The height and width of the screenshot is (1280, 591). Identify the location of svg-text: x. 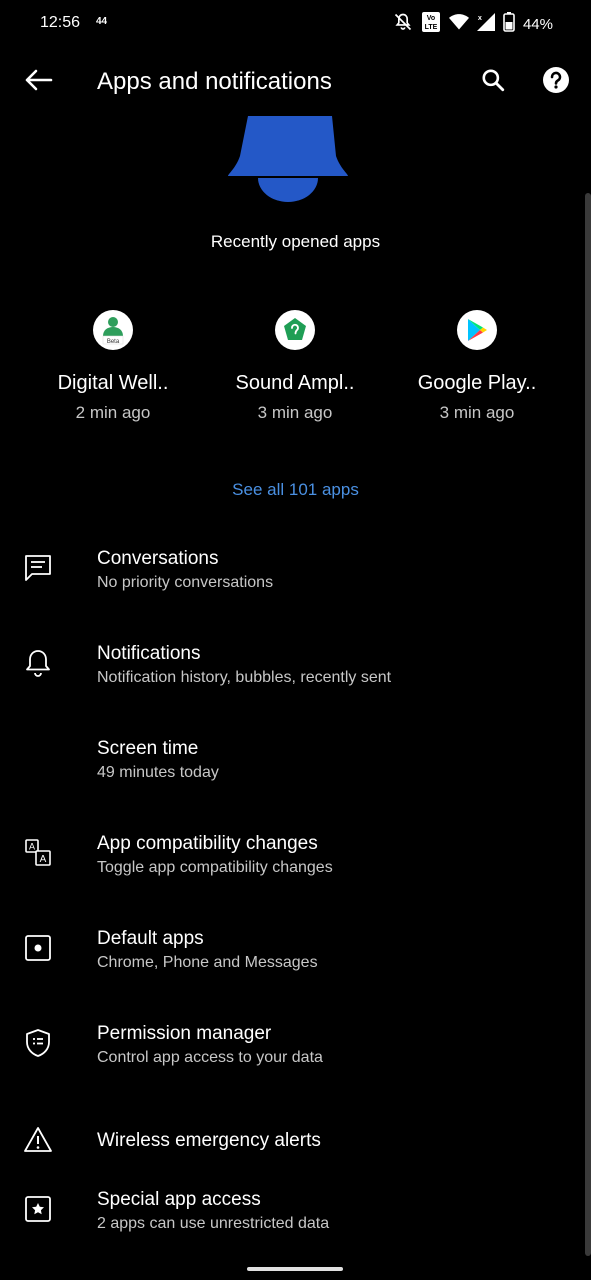
(480, 17).